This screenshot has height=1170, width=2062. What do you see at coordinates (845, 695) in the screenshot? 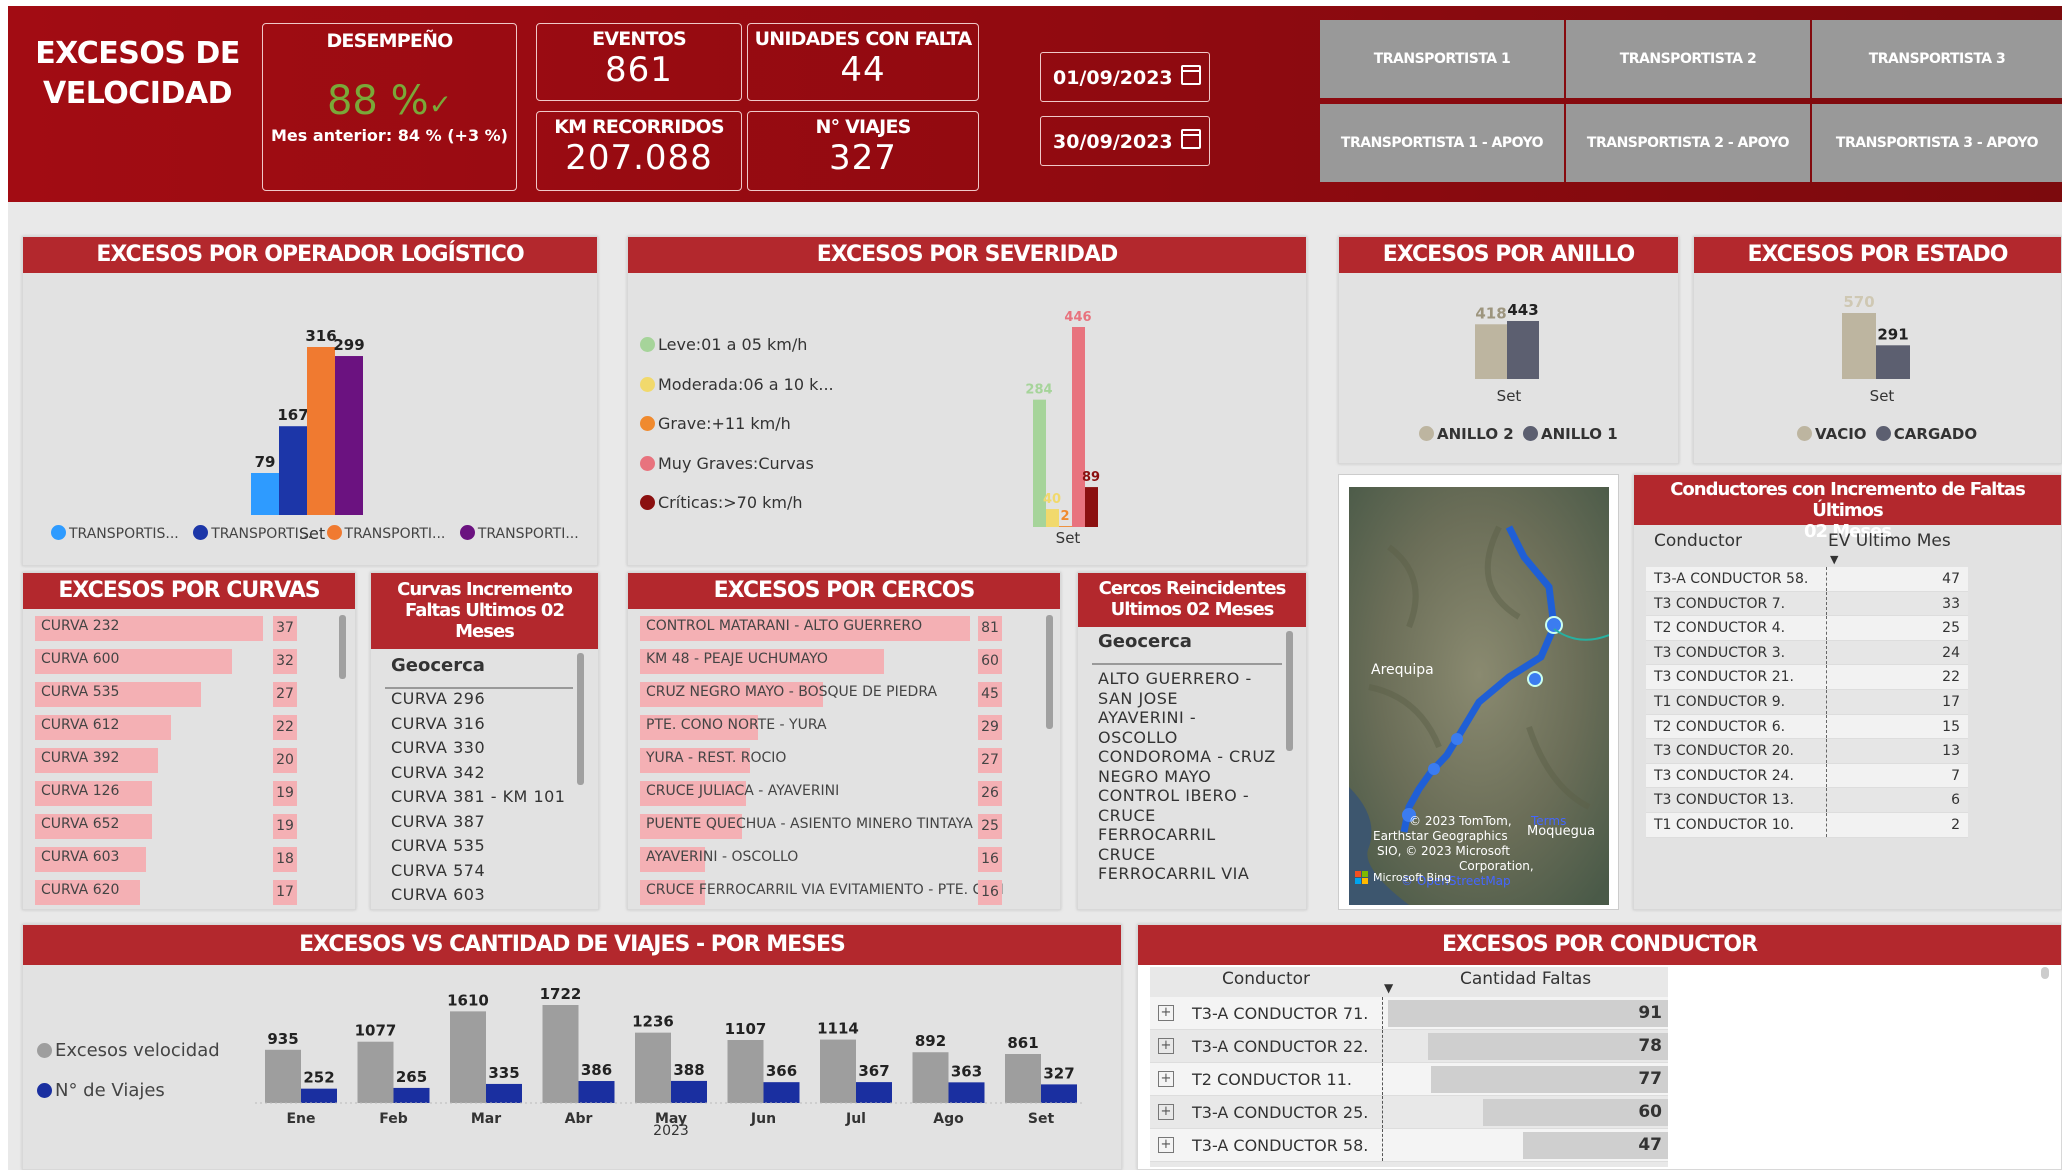
I see `list-item: CRUZ NEGRO MAYO - BOSQUE DE PIEDRA 45` at bounding box center [845, 695].